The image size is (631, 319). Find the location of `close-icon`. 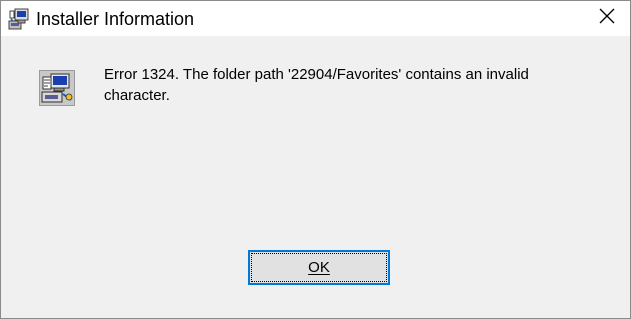

close-icon is located at coordinates (607, 18).